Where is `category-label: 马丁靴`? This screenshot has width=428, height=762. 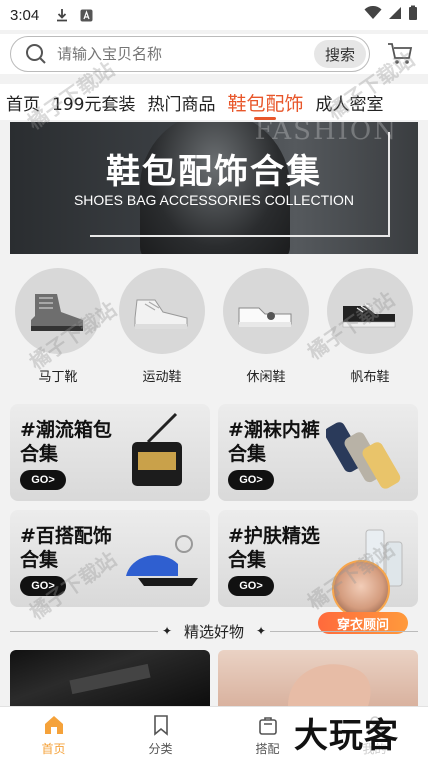
category-label: 马丁靴 is located at coordinates (58, 377).